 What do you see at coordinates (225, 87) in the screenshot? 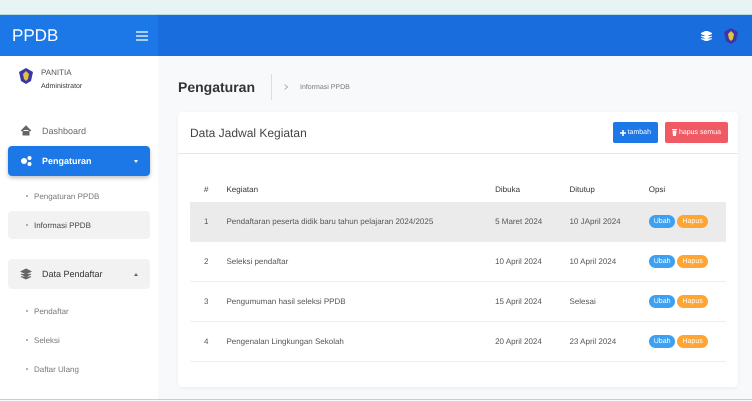
I see `page-title: Pengaturan` at bounding box center [225, 87].